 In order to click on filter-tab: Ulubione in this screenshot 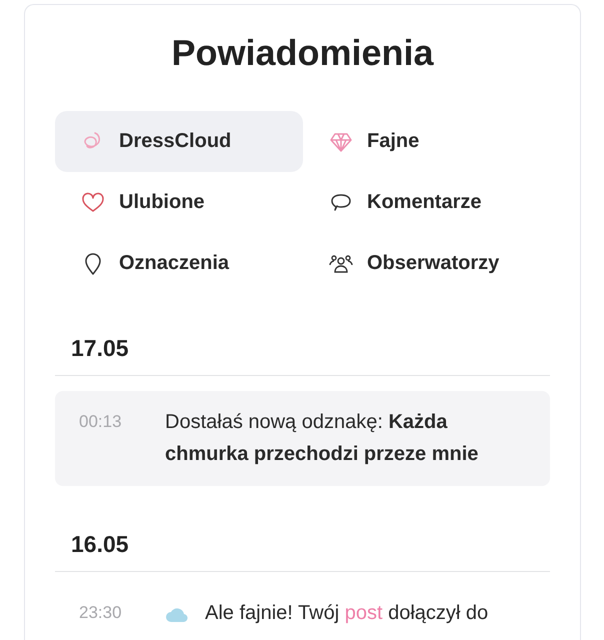, I will do `click(179, 202)`.